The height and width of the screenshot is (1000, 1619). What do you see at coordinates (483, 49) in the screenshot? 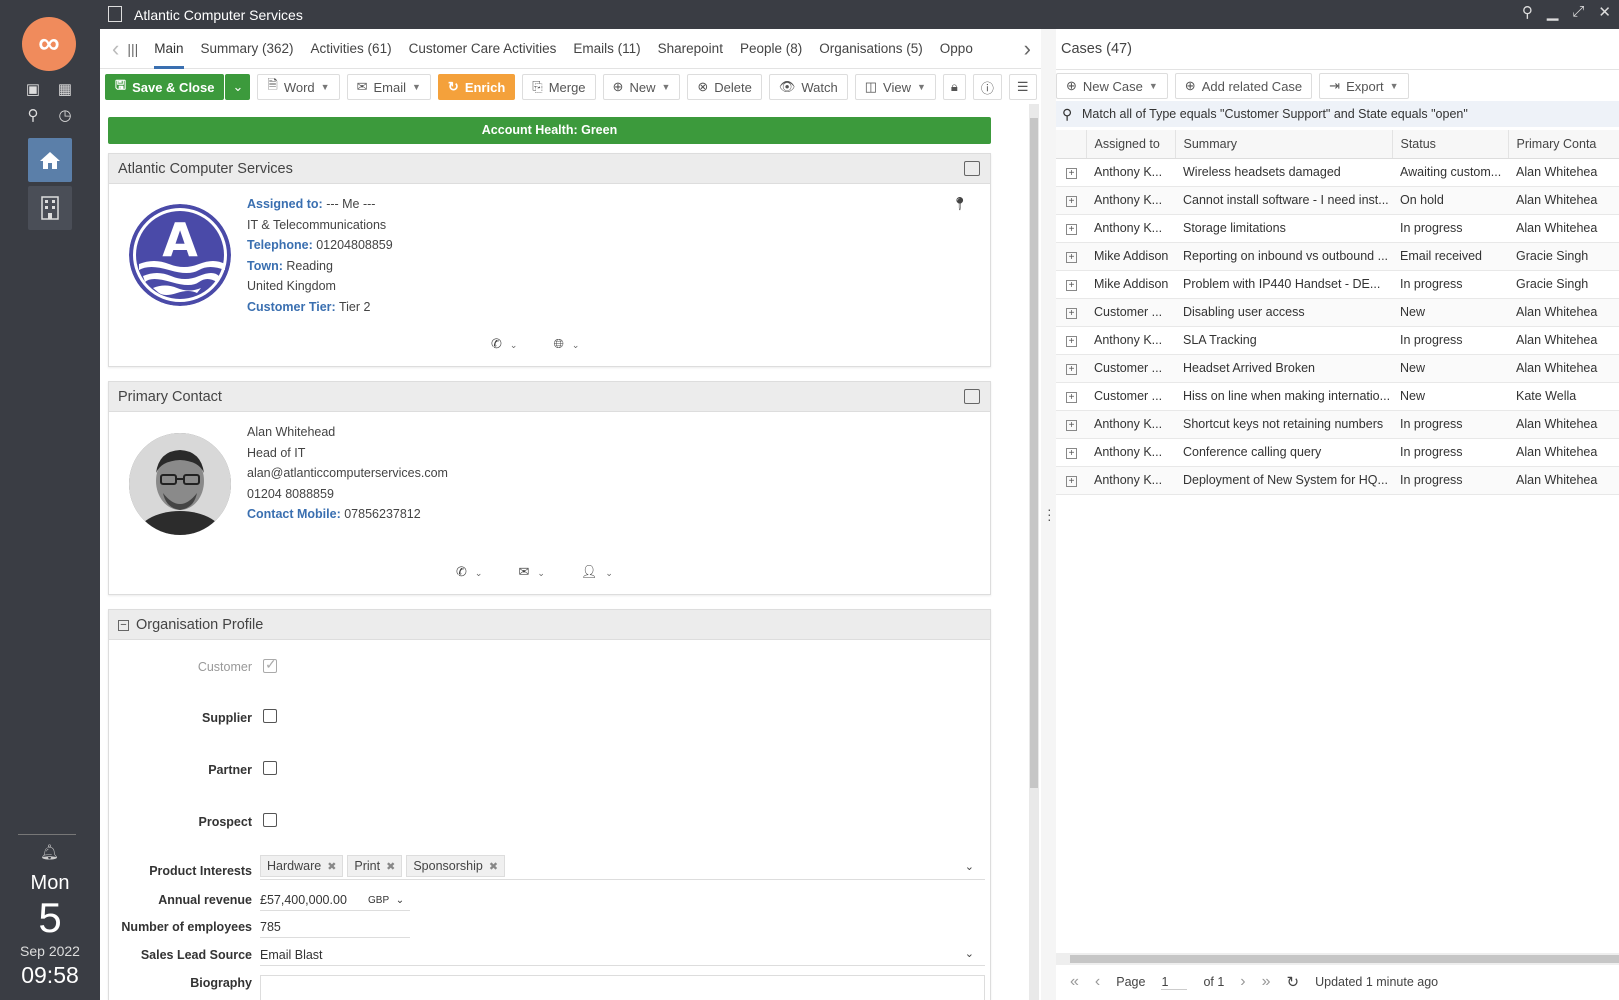
I see `tab-customer-care: Customer Care Activities` at bounding box center [483, 49].